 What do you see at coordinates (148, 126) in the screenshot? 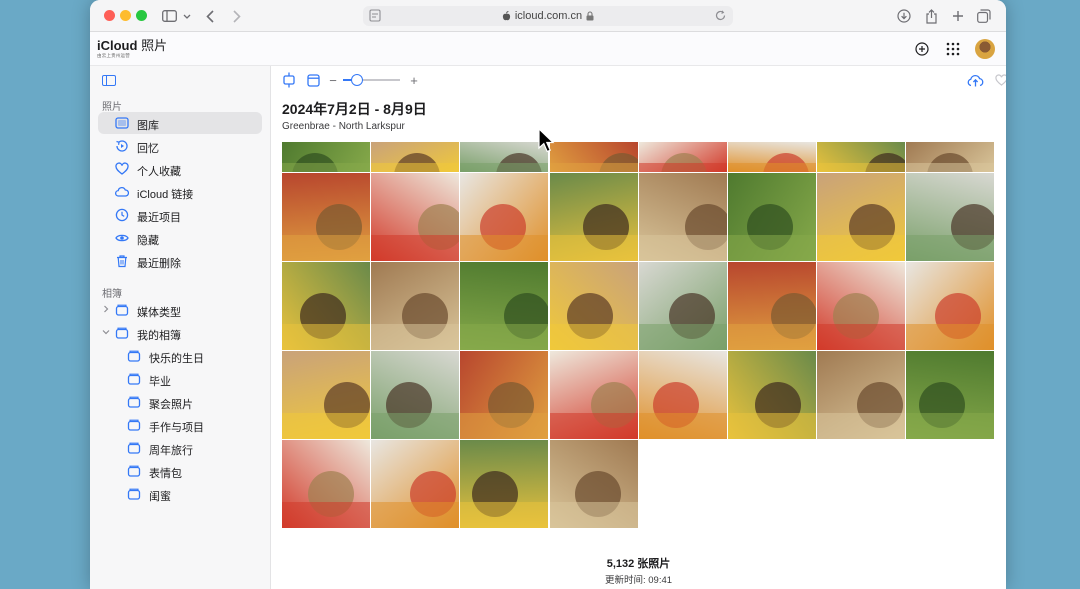
I see `sidebar-item-label: 图库` at bounding box center [148, 126].